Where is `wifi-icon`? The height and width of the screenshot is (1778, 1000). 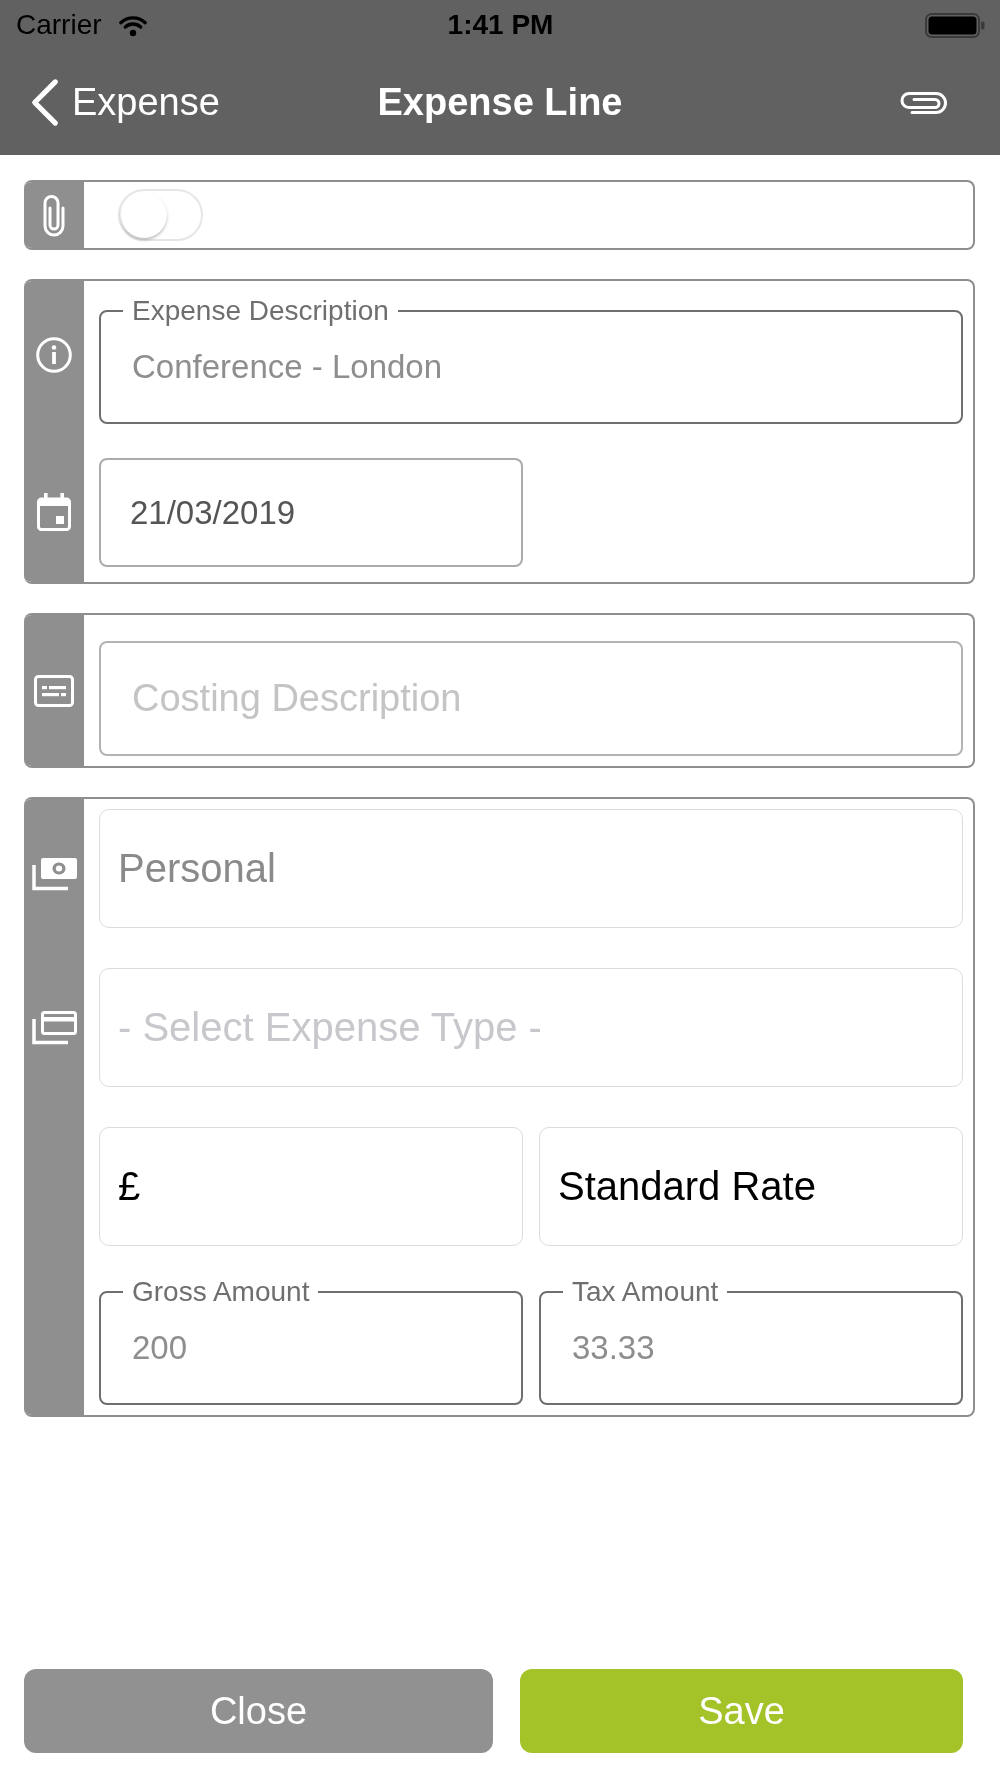
wifi-icon is located at coordinates (132, 25).